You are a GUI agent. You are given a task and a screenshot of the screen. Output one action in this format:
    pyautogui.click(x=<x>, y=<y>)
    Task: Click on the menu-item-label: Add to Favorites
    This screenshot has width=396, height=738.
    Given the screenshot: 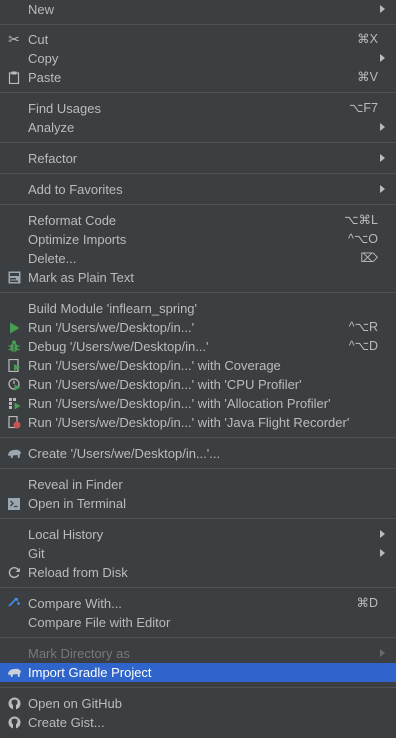 What is the action you would take?
    pyautogui.click(x=75, y=189)
    